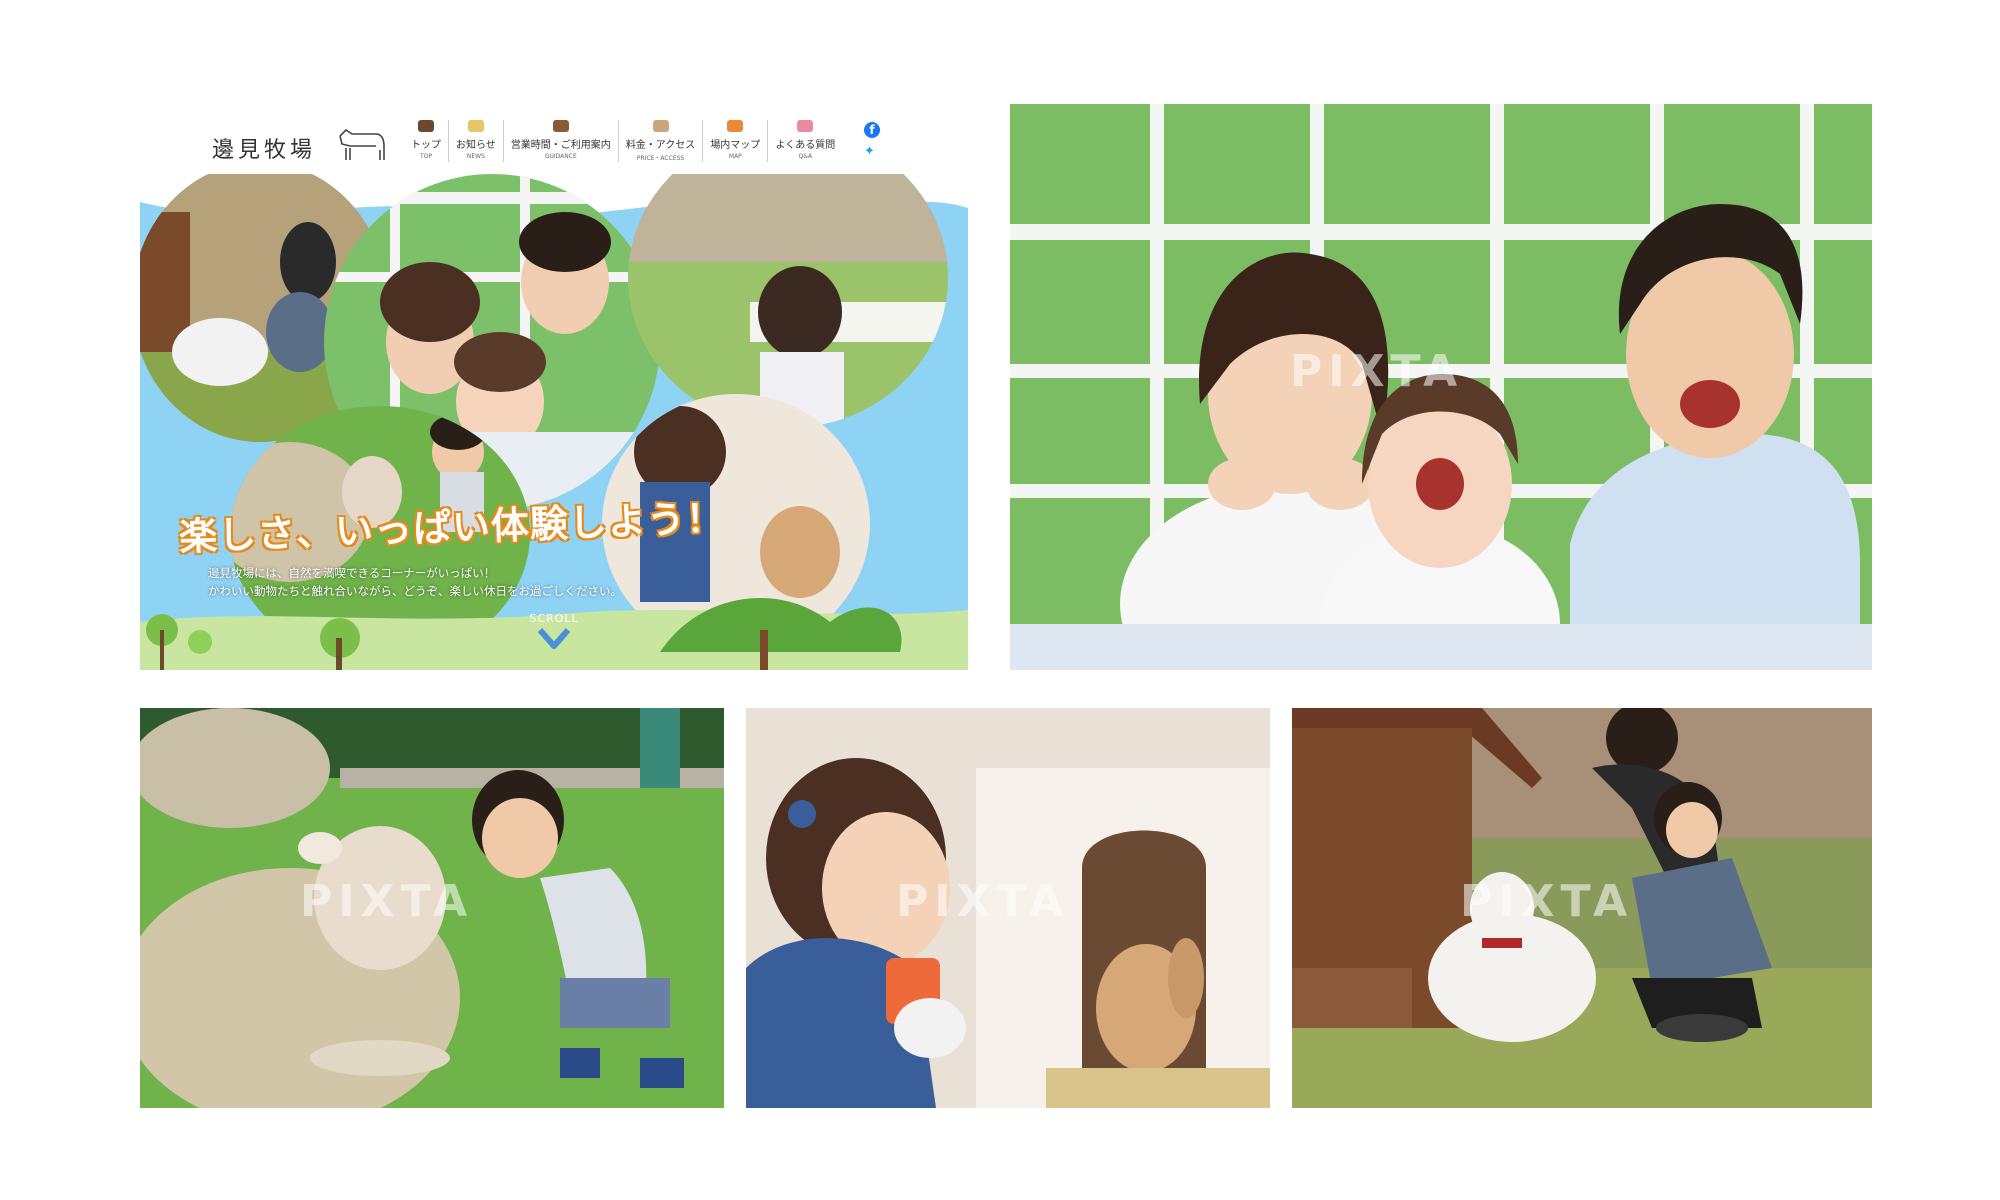 The width and height of the screenshot is (2000, 1200). What do you see at coordinates (554, 618) in the screenshot?
I see `scroll-label: SCROLL` at bounding box center [554, 618].